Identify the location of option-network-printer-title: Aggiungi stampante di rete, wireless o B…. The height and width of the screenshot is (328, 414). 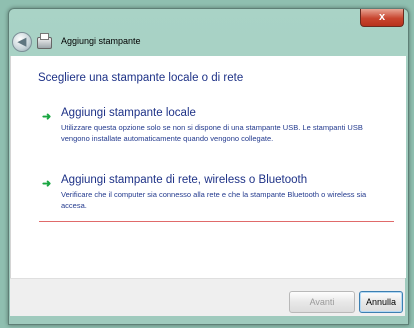
(184, 180).